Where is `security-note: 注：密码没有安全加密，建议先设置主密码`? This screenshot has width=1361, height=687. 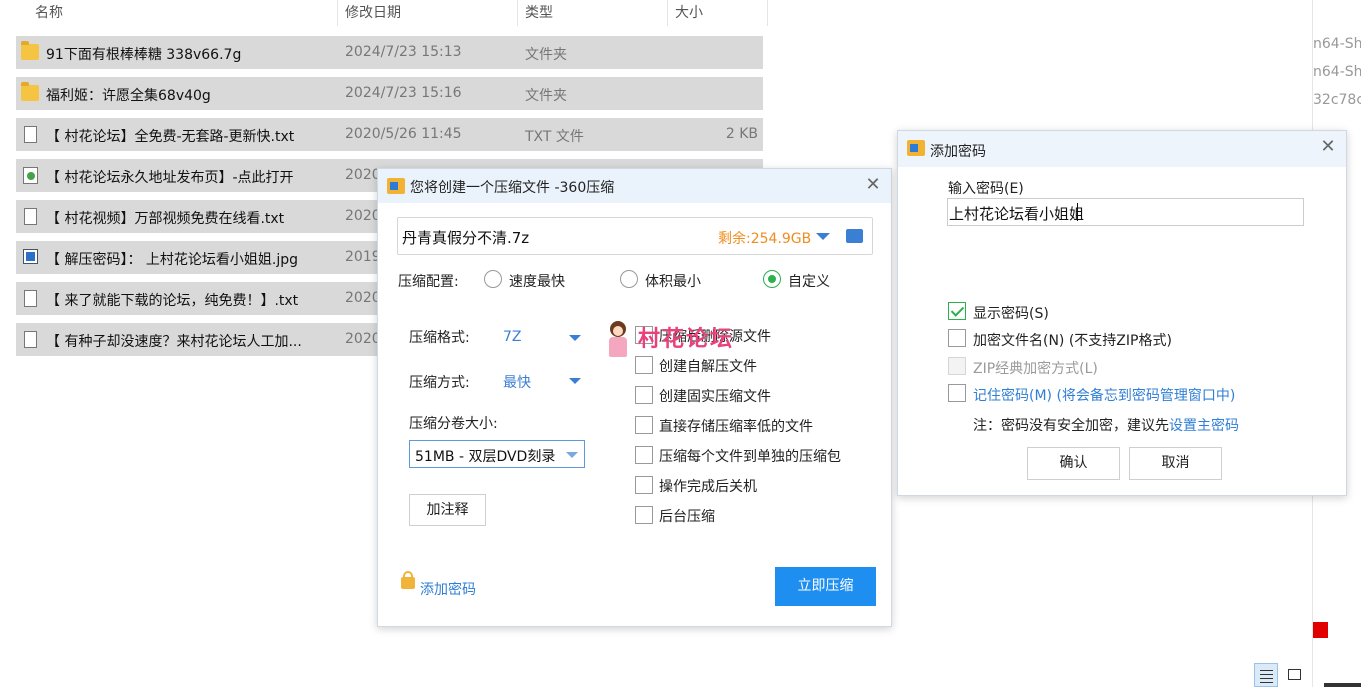 security-note: 注：密码没有安全加密，建议先设置主密码 is located at coordinates (1106, 425).